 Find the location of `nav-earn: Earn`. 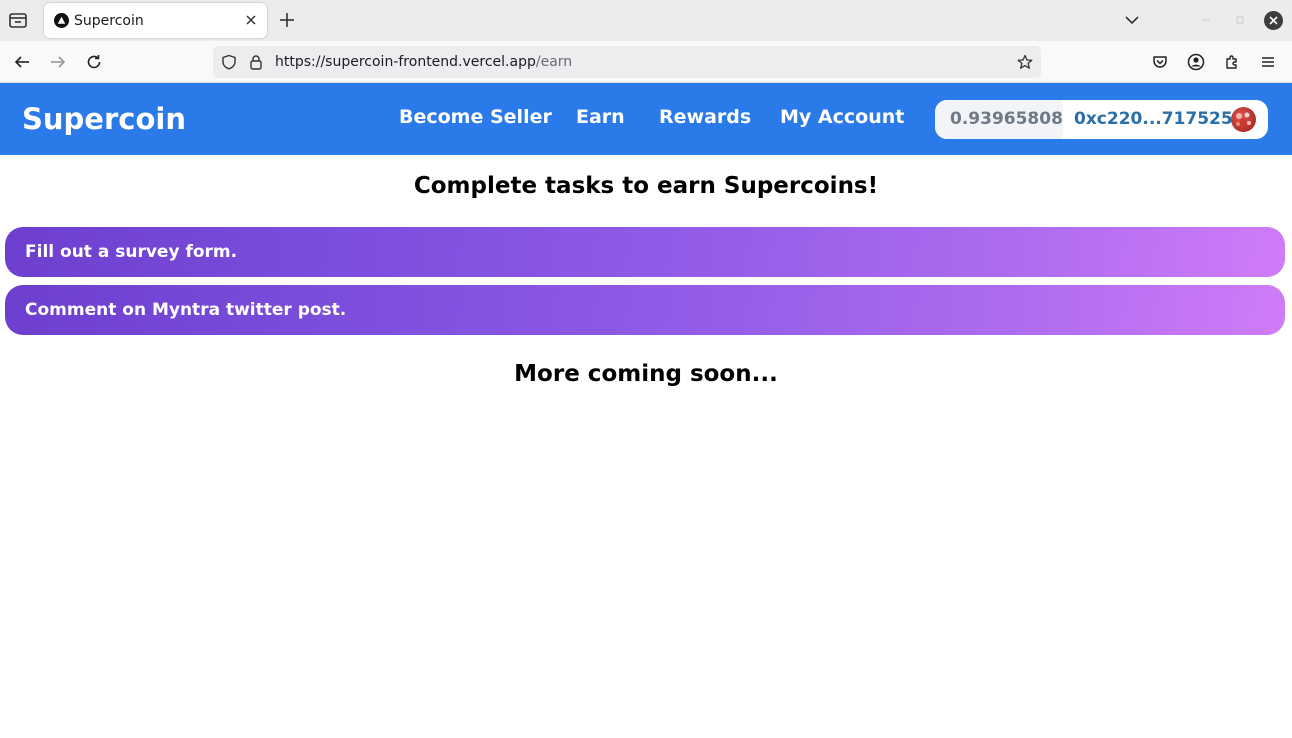

nav-earn: Earn is located at coordinates (600, 117).